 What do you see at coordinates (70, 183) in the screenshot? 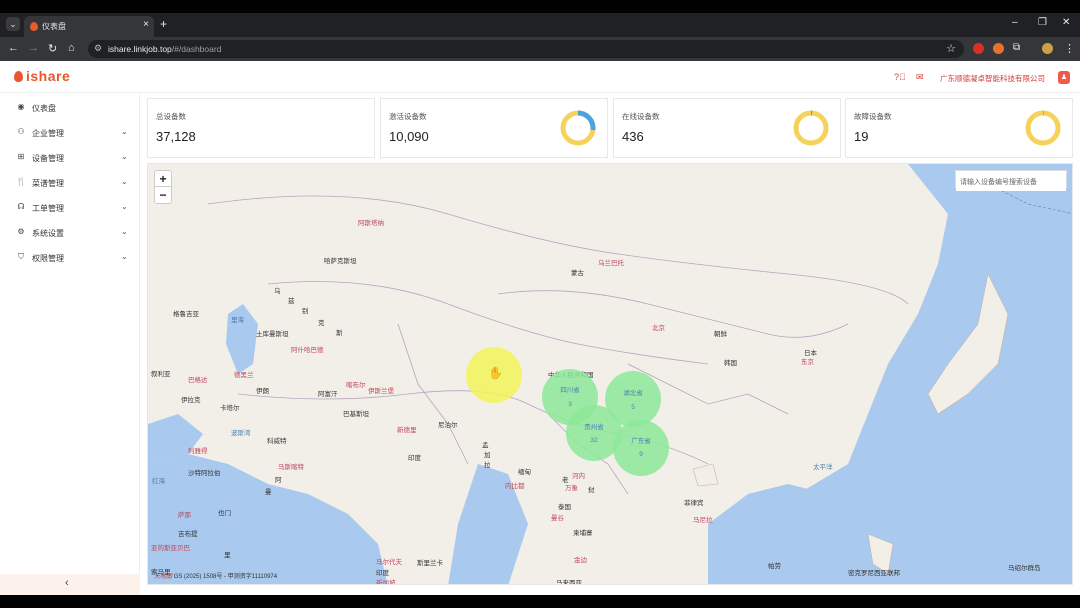
I see `sidebar-item-recipes: 🍴 菜谱管理 ⌄` at bounding box center [70, 183].